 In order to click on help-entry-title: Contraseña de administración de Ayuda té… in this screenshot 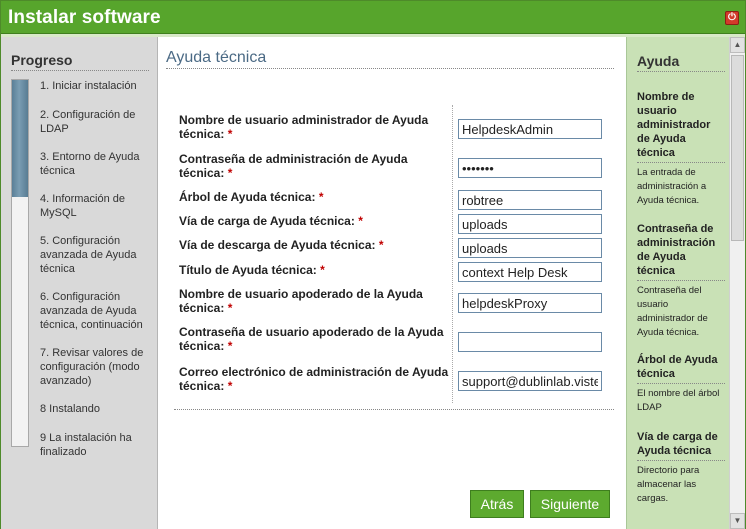, I will do `click(676, 250)`.